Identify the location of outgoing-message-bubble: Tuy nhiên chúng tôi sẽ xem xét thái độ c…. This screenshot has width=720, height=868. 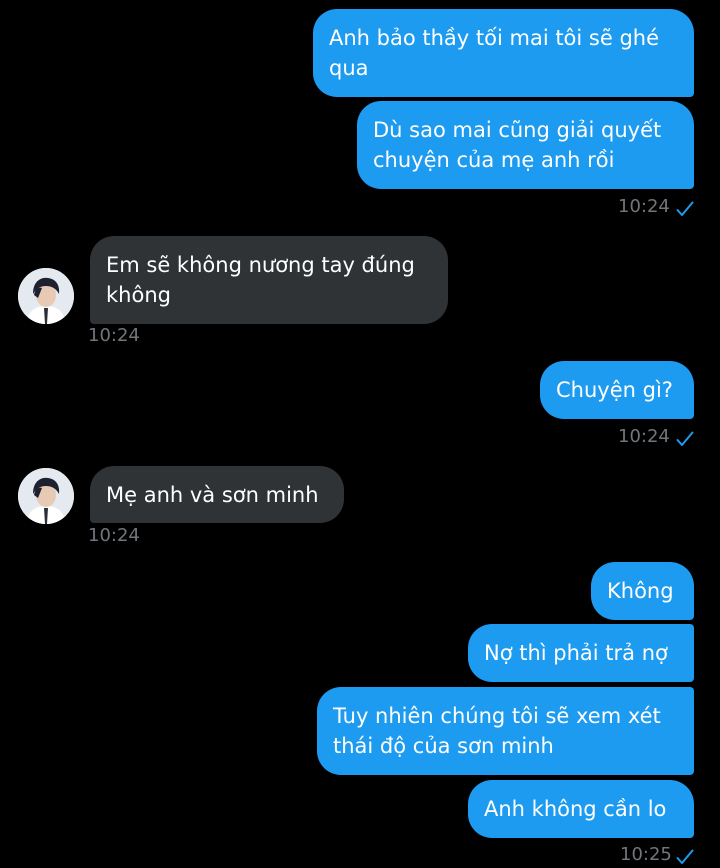
(505, 731).